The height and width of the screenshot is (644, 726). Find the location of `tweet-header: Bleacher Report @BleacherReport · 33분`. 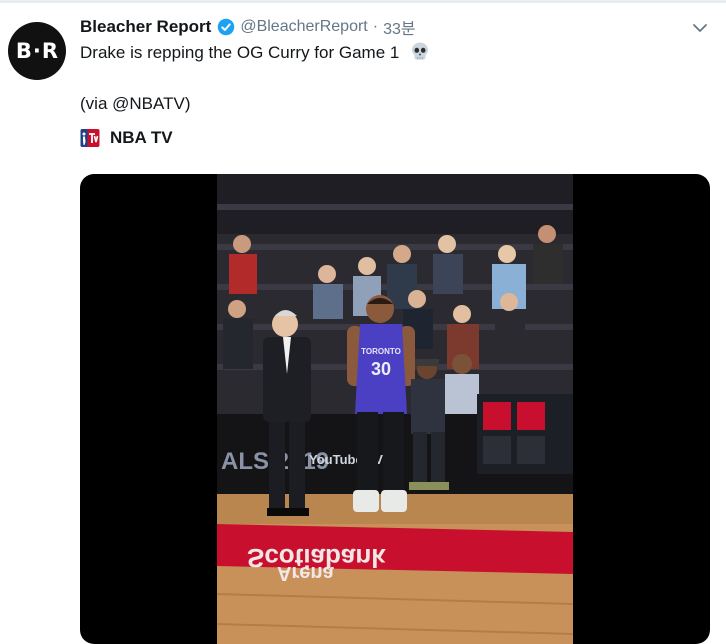

tweet-header: Bleacher Report @BleacherReport · 33분 is located at coordinates (248, 27).